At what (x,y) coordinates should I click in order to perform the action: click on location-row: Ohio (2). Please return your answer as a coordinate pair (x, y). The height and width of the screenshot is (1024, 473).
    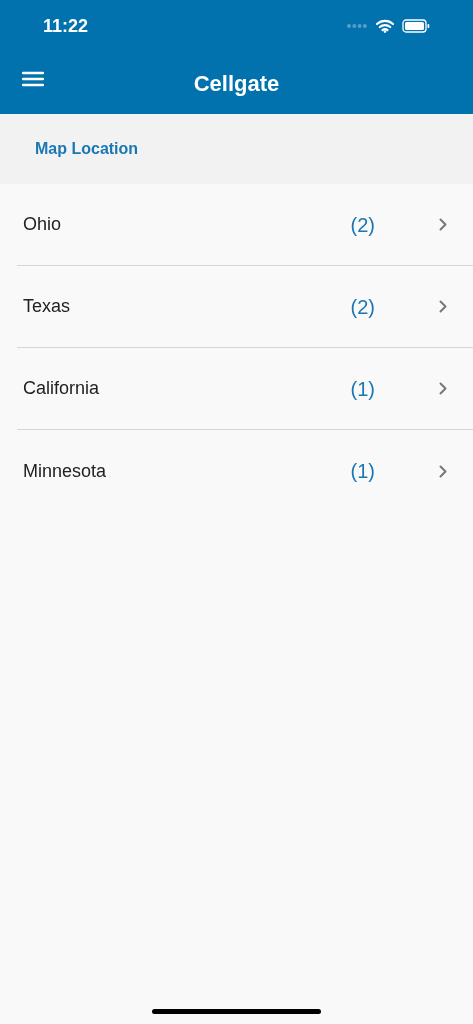
    Looking at the image, I should click on (245, 225).